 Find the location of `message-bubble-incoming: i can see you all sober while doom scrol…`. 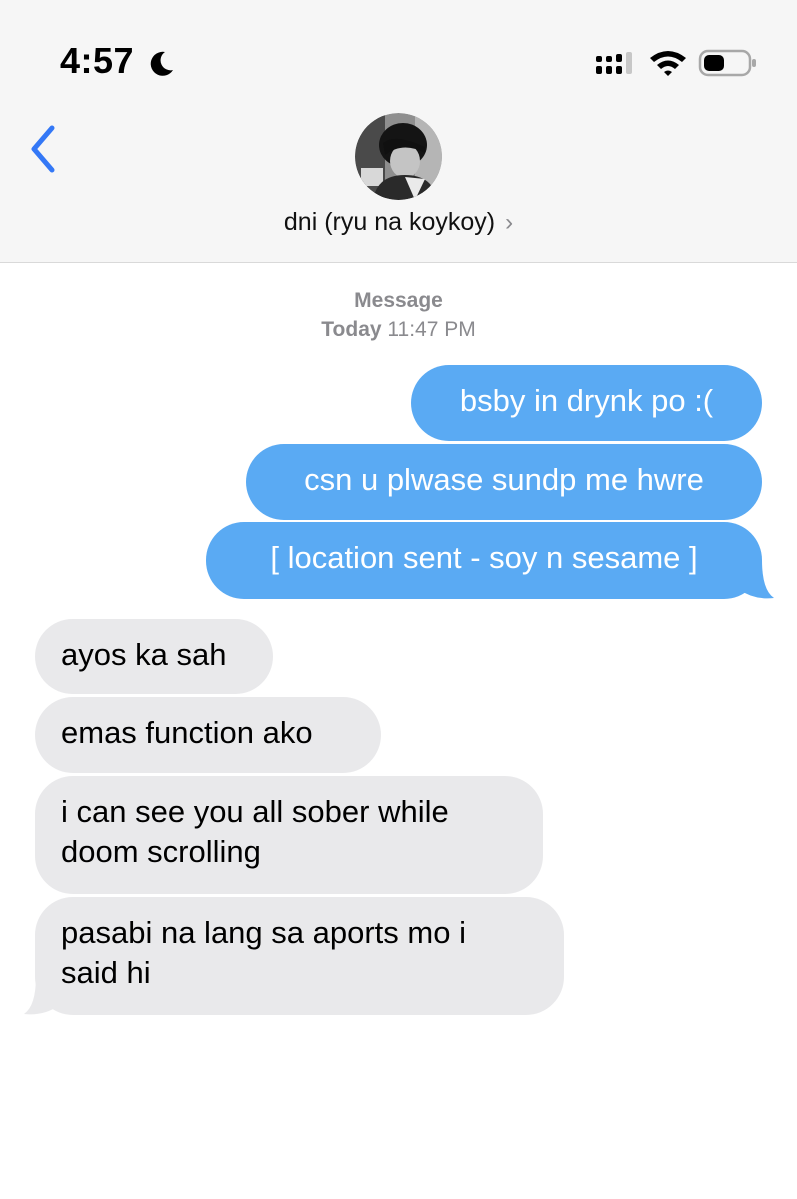

message-bubble-incoming: i can see you all sober while doom scrol… is located at coordinates (289, 835).